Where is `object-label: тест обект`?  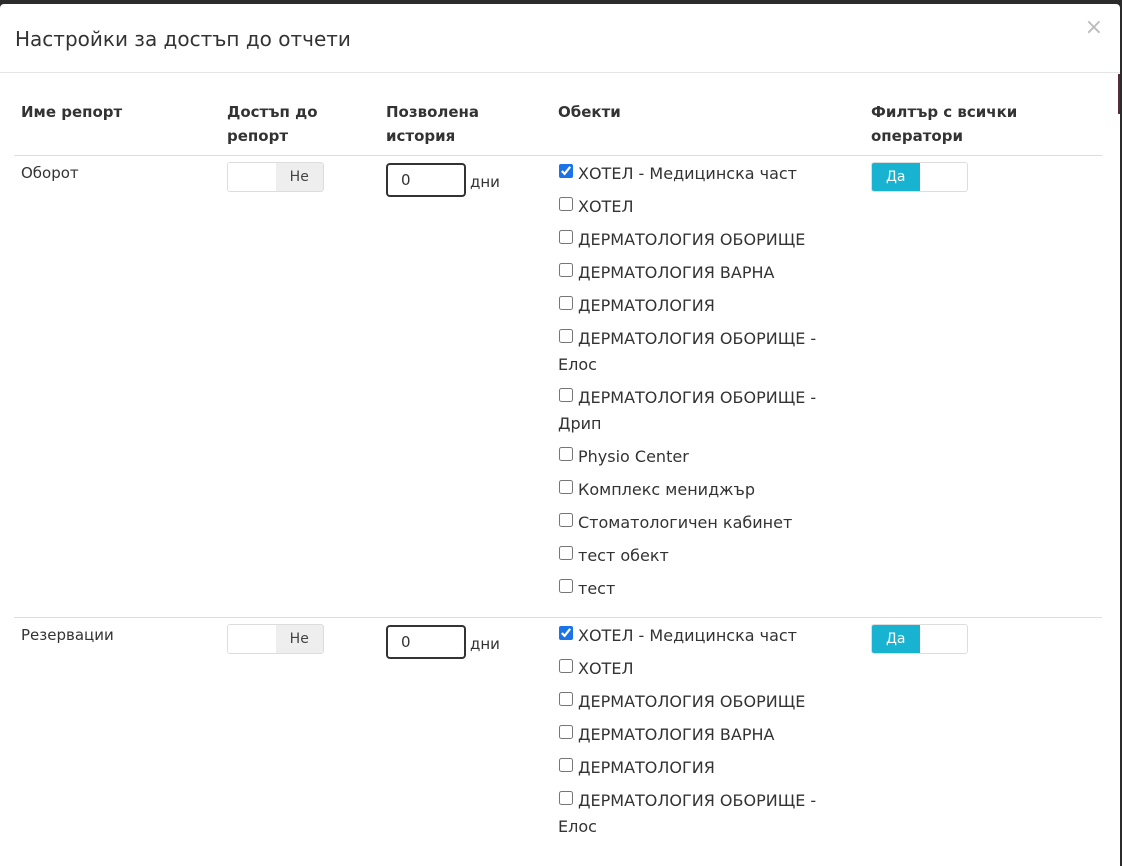 object-label: тест обект is located at coordinates (623, 555).